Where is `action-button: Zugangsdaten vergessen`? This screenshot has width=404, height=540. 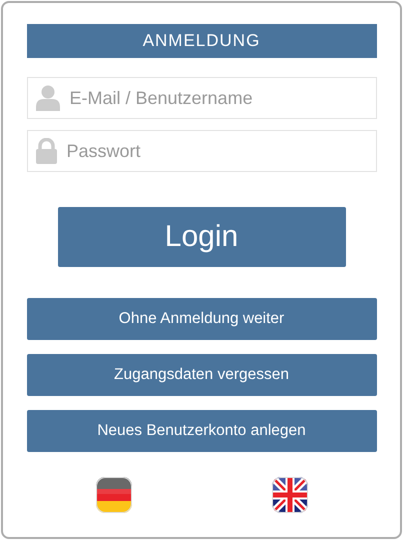
action-button: Zugangsdaten vergessen is located at coordinates (201, 375).